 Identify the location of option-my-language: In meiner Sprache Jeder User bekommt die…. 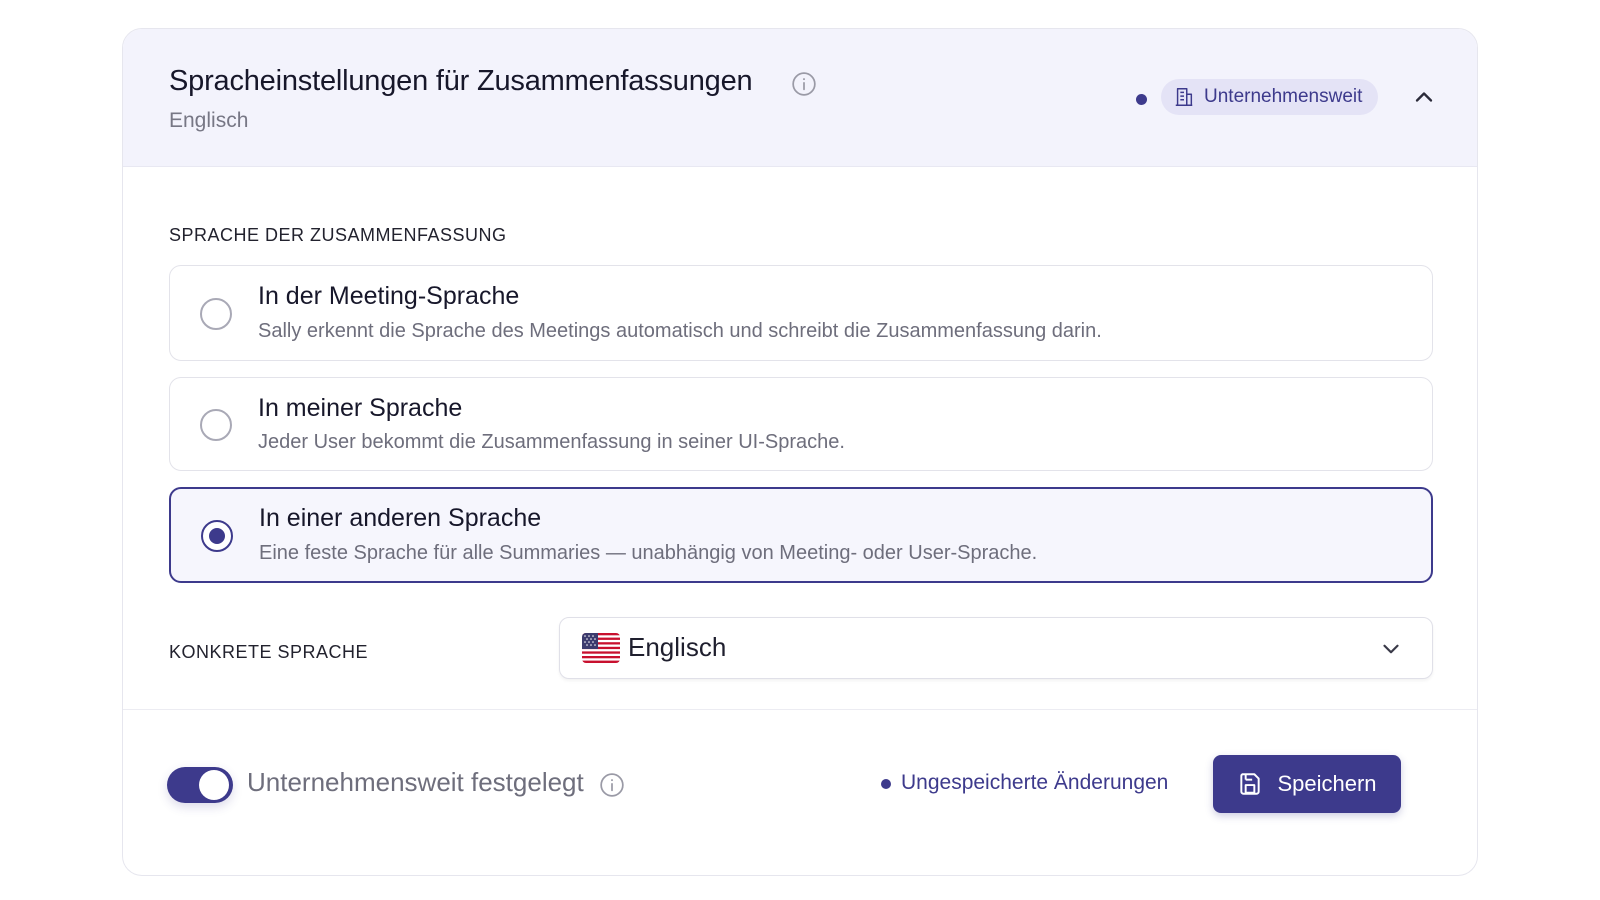
(801, 424).